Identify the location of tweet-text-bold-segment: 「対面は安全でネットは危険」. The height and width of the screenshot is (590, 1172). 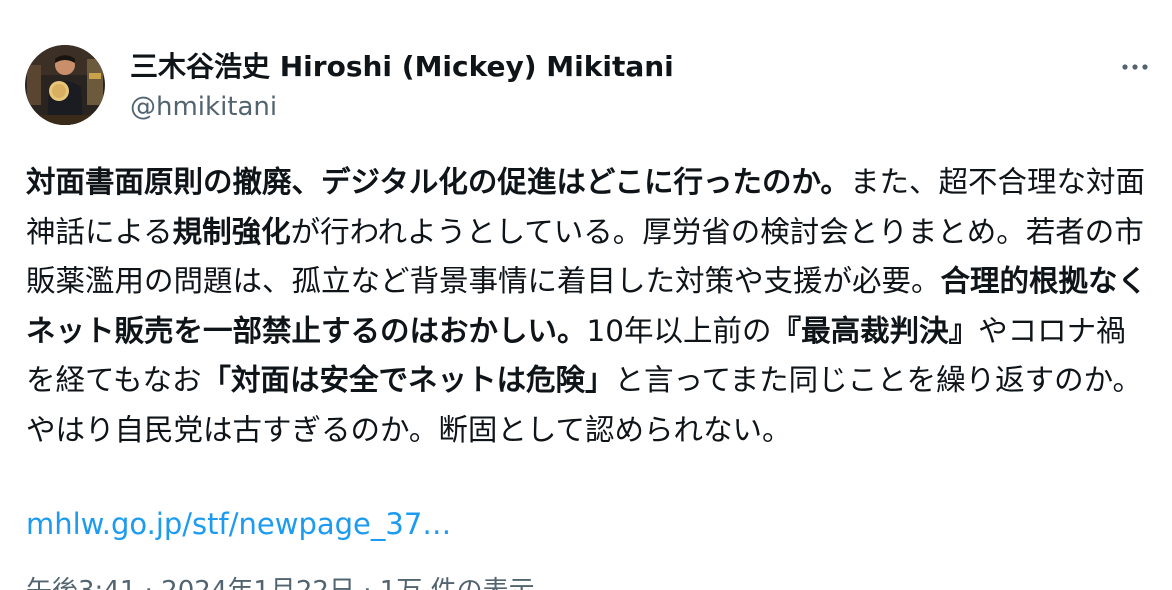
(408, 380).